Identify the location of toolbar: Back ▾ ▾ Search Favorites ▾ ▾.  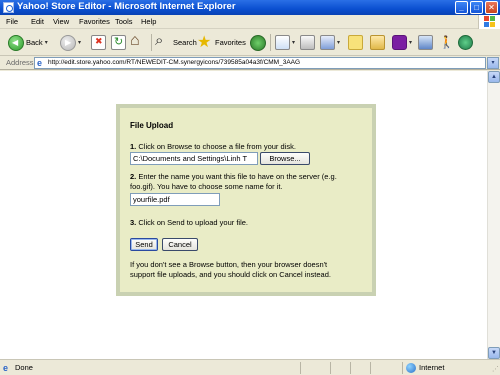
(250, 42).